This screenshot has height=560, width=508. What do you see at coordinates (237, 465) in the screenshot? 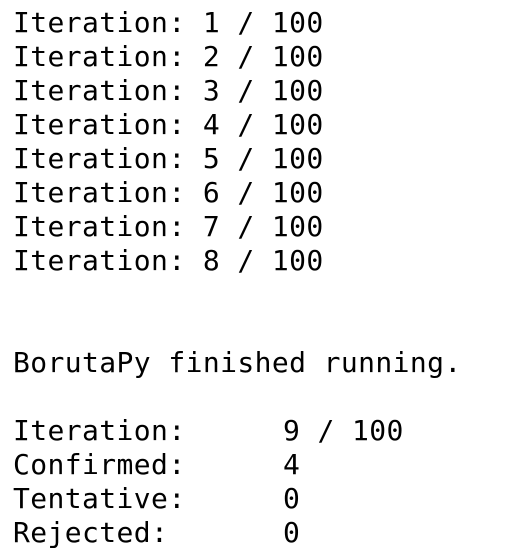
I see `summary-row-confirmed: Confirmed: 4` at bounding box center [237, 465].